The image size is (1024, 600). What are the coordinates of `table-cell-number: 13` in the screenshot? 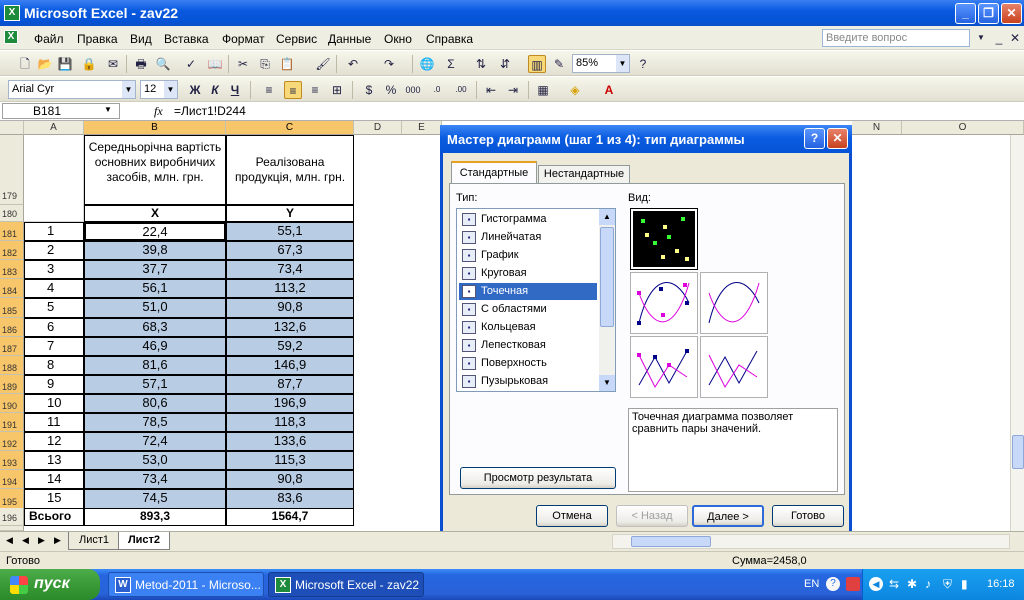 It's located at (54, 460).